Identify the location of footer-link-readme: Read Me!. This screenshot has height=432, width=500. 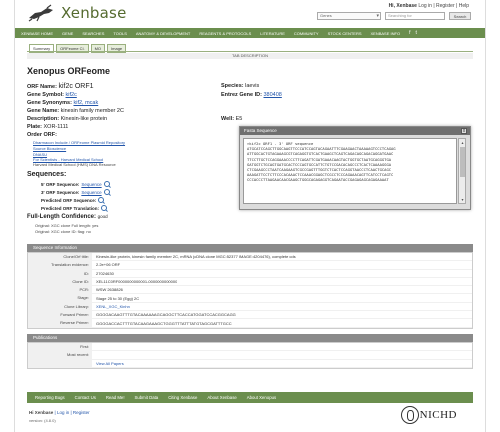
(115, 397).